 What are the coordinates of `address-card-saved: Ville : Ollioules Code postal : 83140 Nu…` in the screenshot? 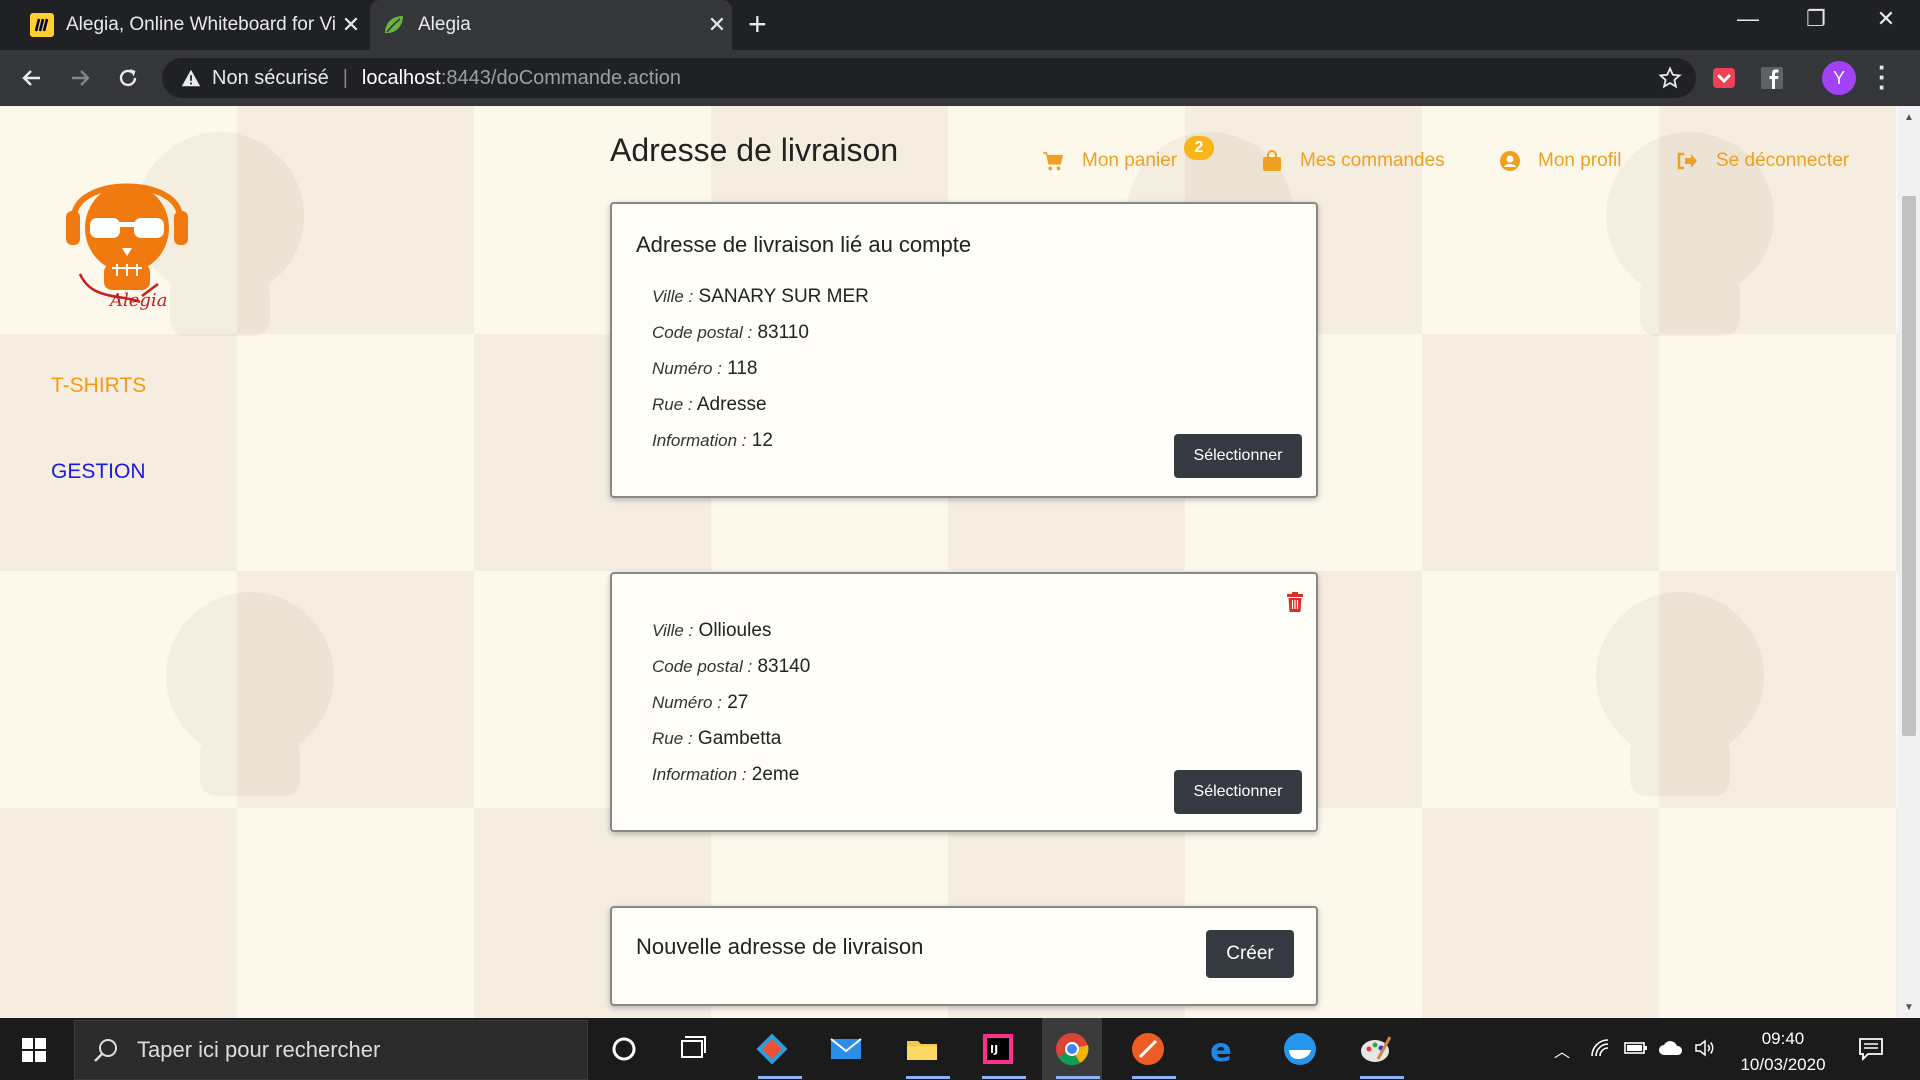 It's located at (964, 702).